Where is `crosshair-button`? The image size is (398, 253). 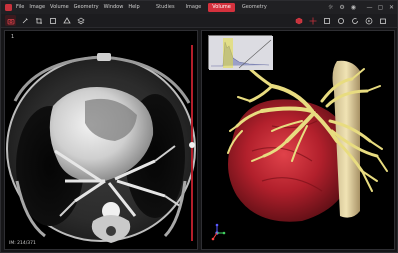
crosshair-button is located at coordinates (312, 20).